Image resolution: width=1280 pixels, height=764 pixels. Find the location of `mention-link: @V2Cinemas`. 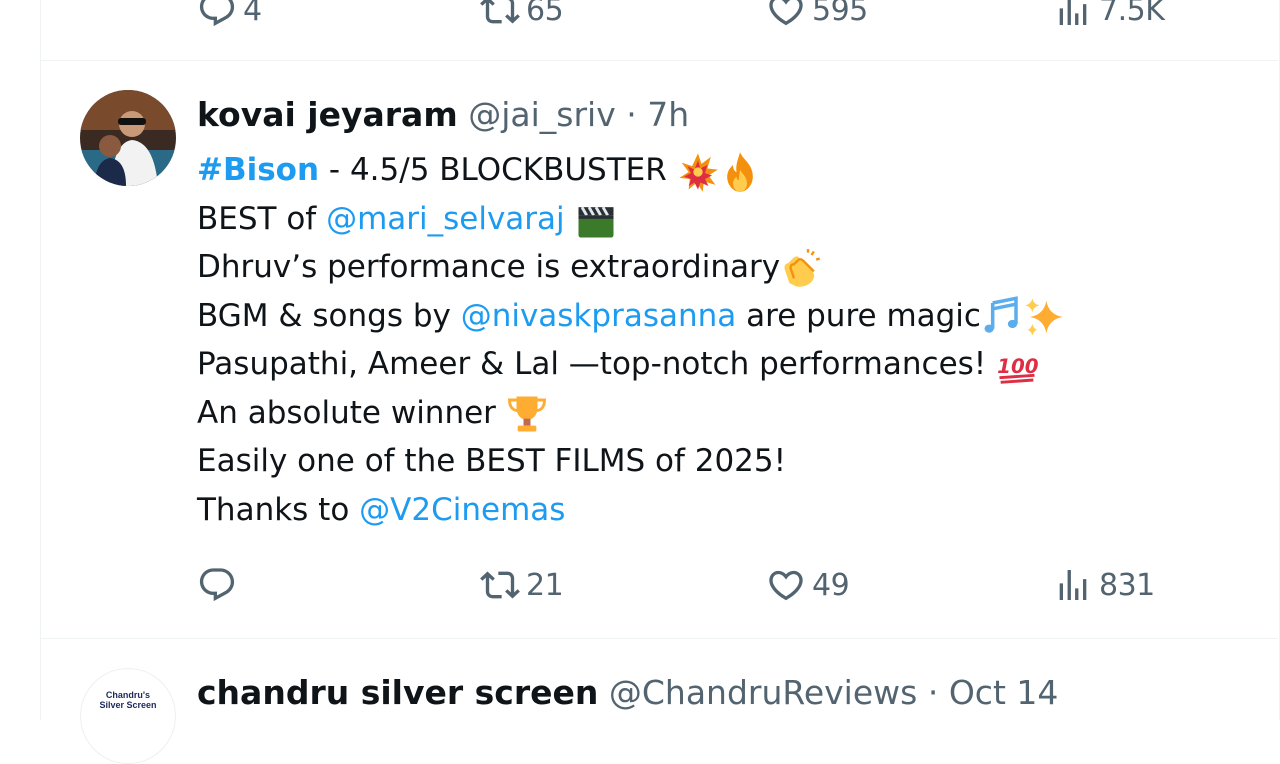

mention-link: @V2Cinemas is located at coordinates (462, 510).